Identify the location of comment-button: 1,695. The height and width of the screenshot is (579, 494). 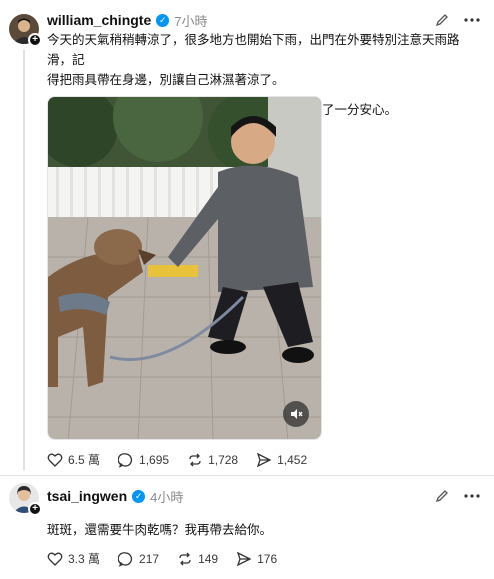
(143, 460).